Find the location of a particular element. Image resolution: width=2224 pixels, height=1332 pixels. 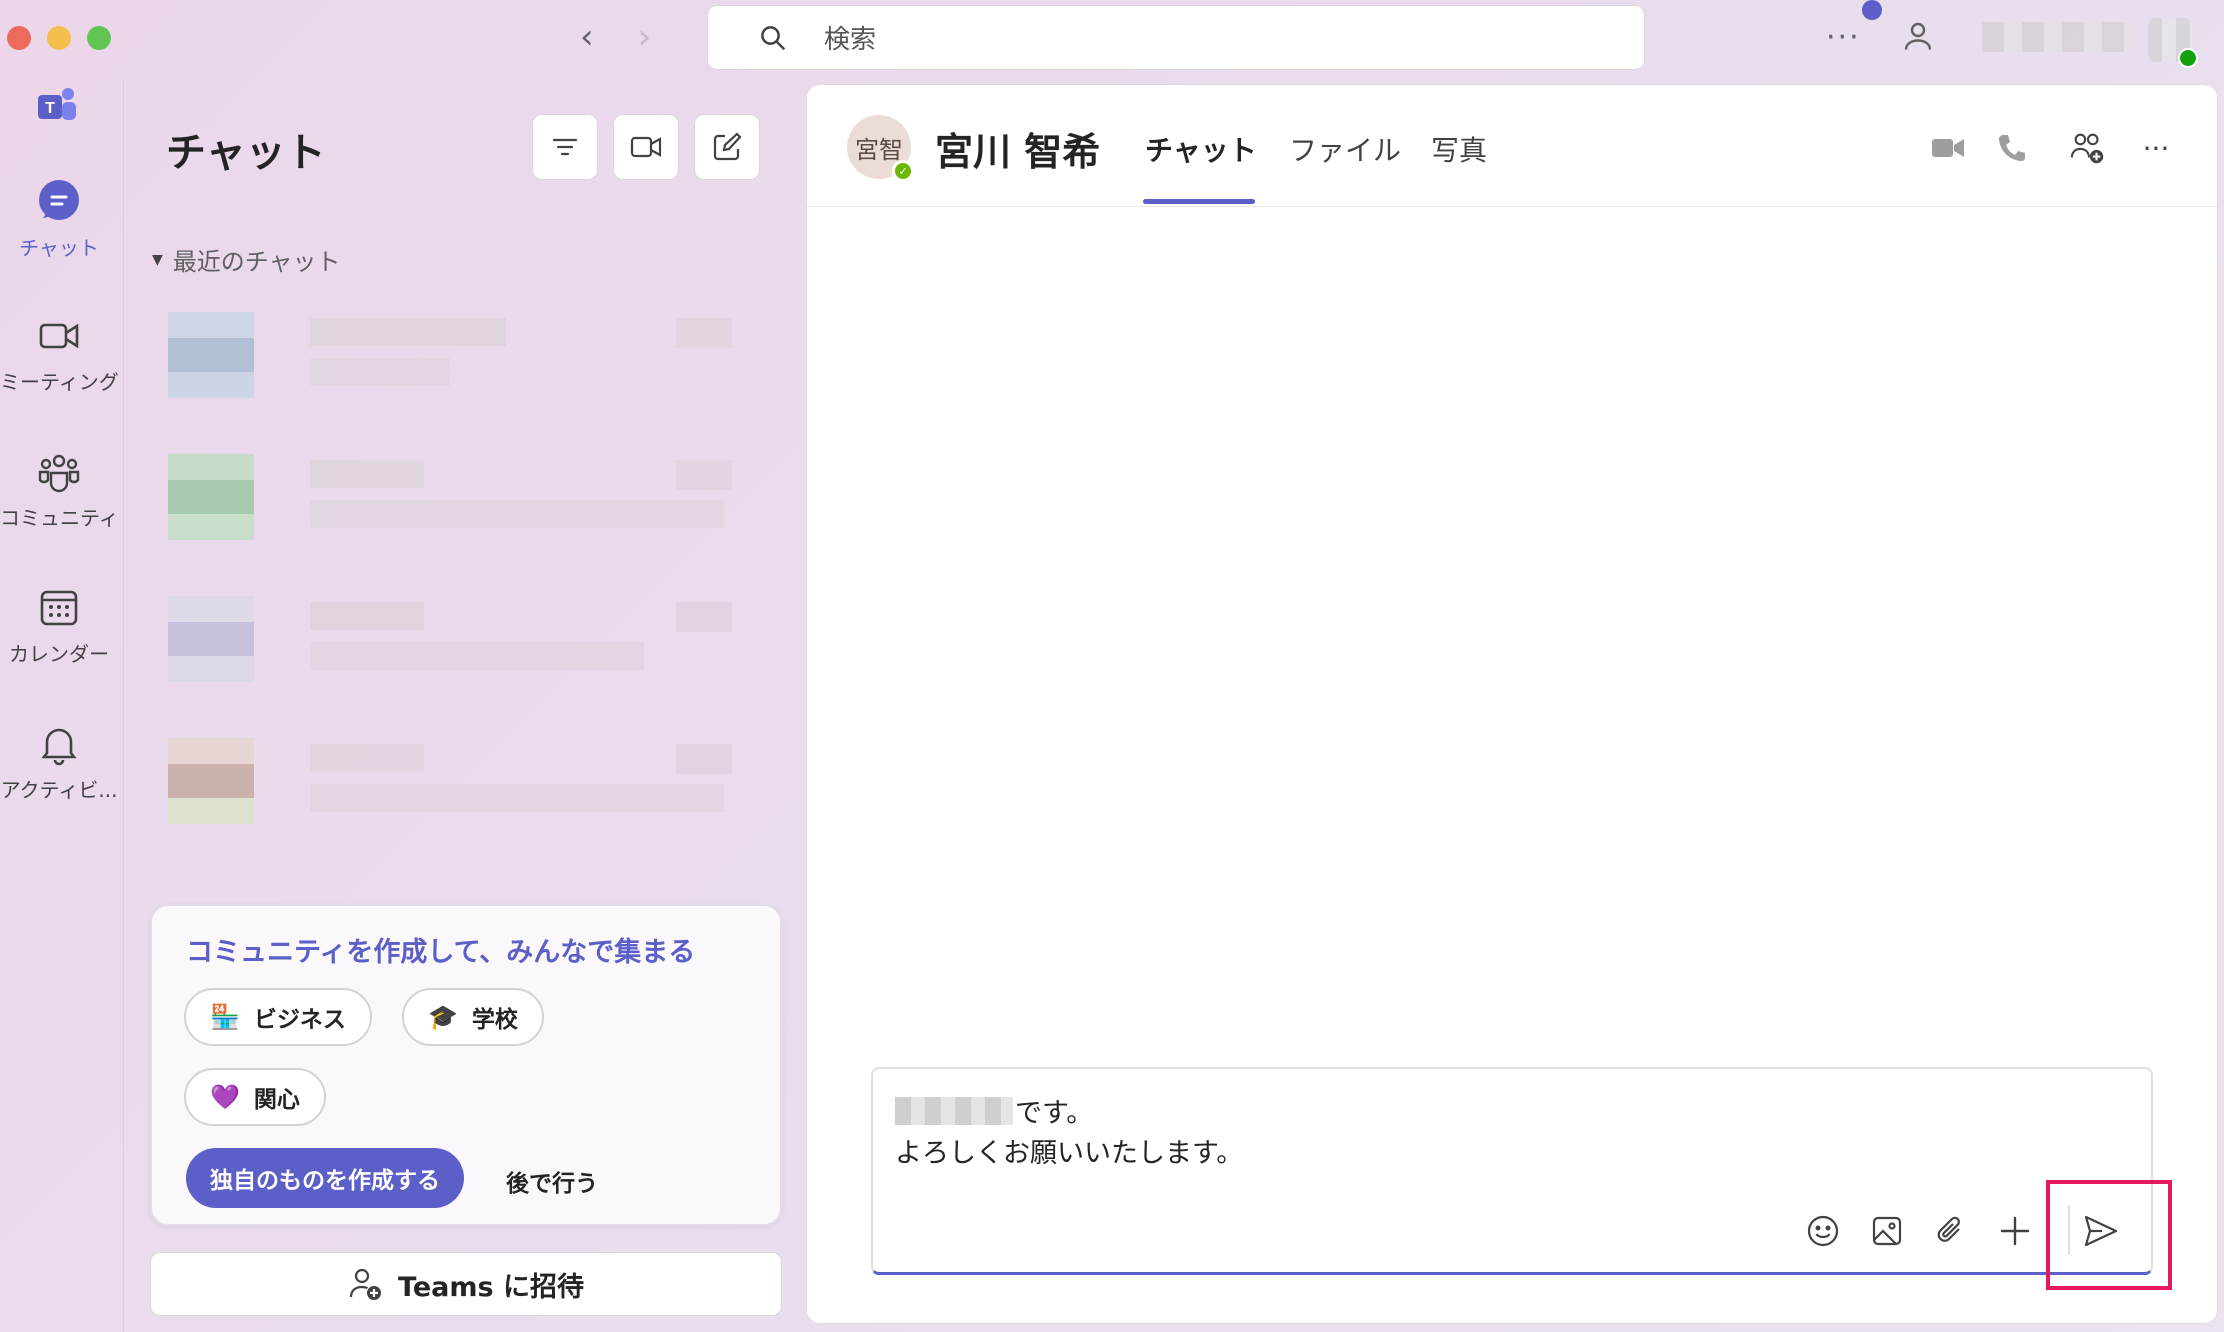

plus-icon is located at coordinates (2015, 1231).